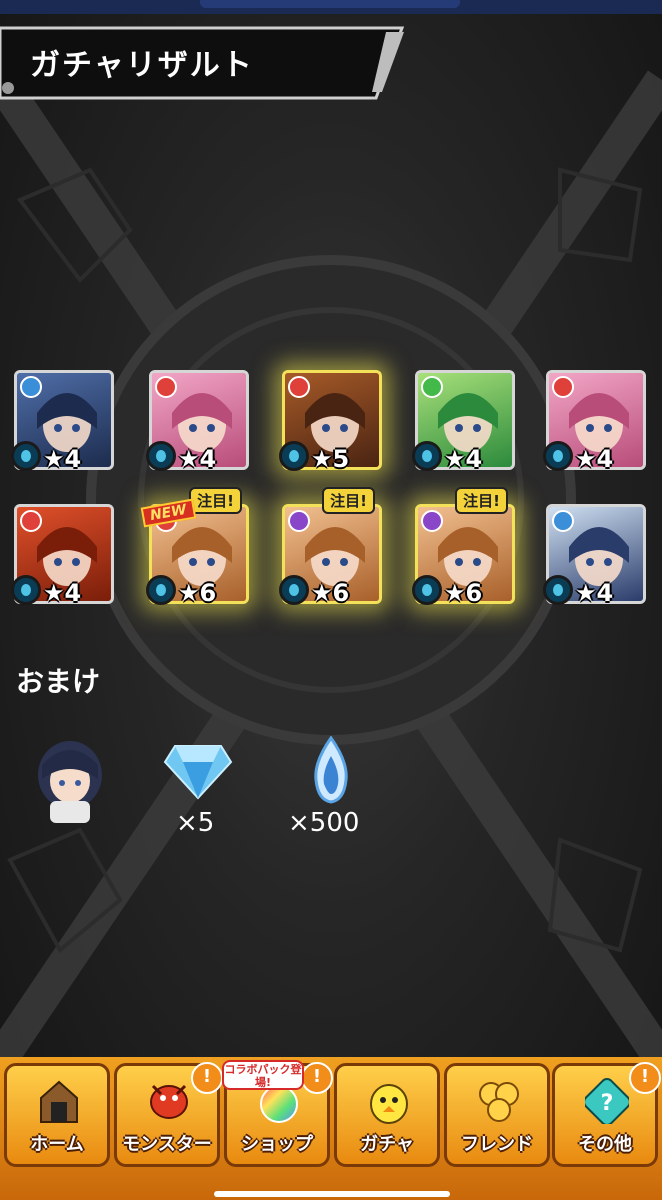  I want to click on bottom-navigation: ホーム モンスター! ショップ! ガチャ フレンド? その他!, so click(331, 1128).